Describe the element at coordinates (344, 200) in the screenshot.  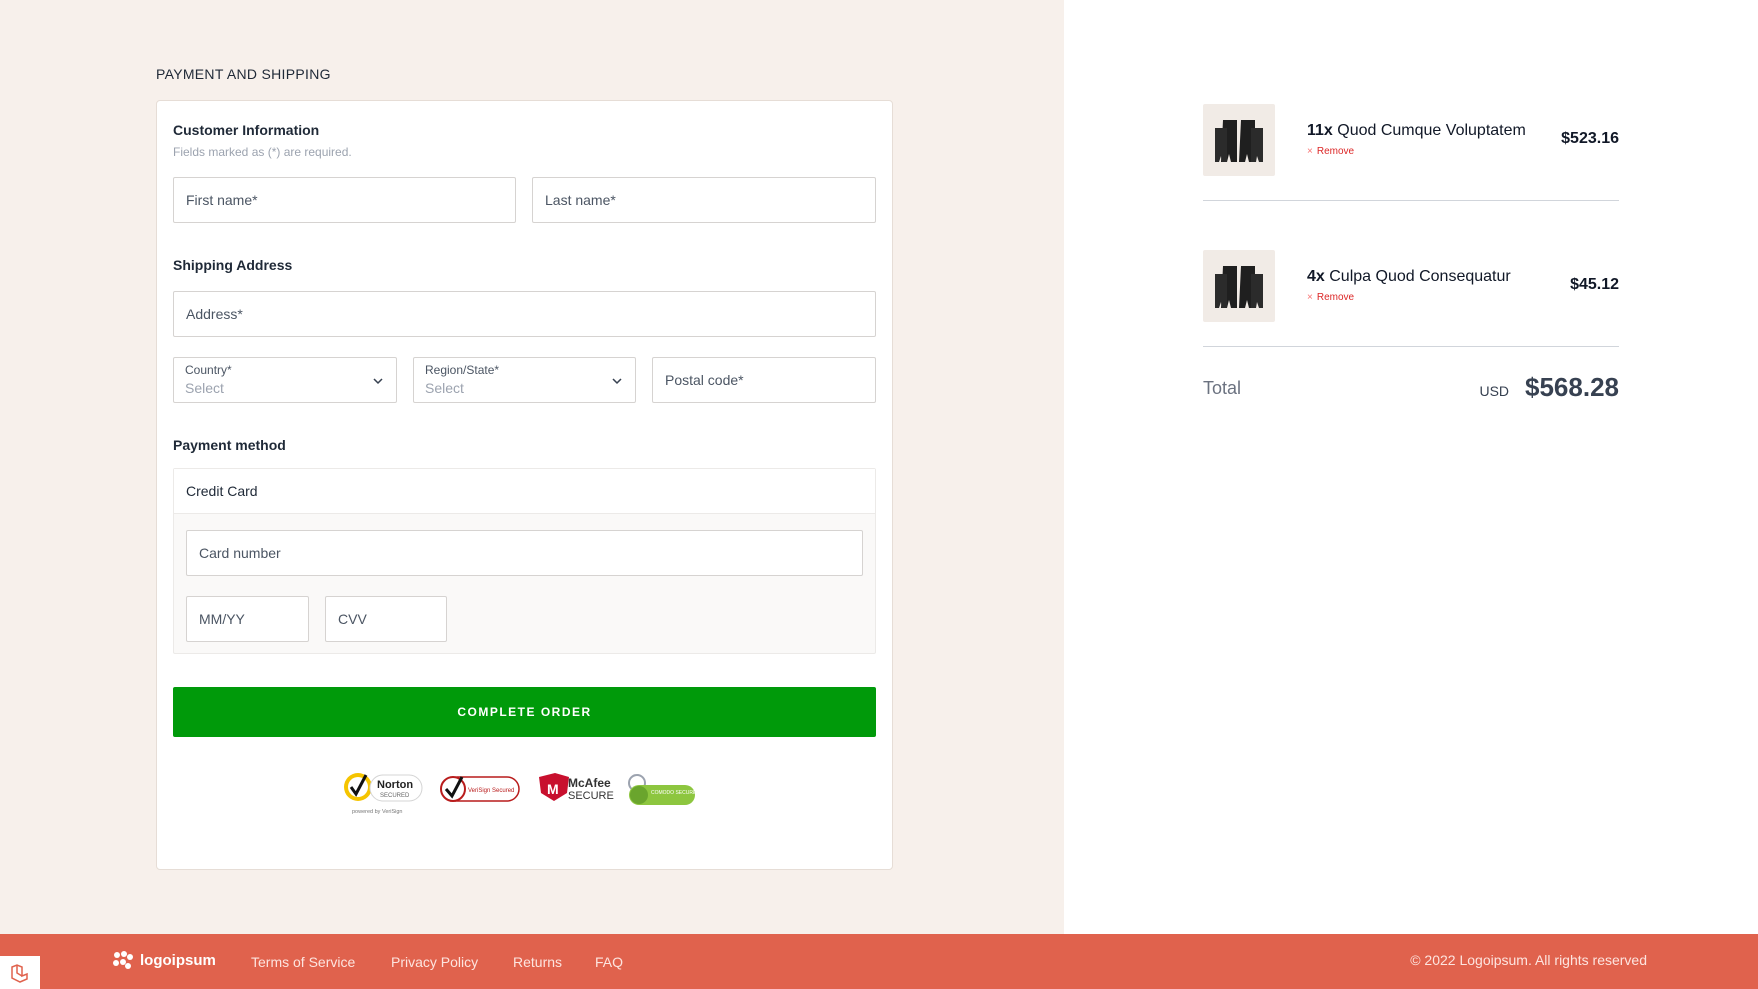
I see `first-name-field: First name*` at that location.